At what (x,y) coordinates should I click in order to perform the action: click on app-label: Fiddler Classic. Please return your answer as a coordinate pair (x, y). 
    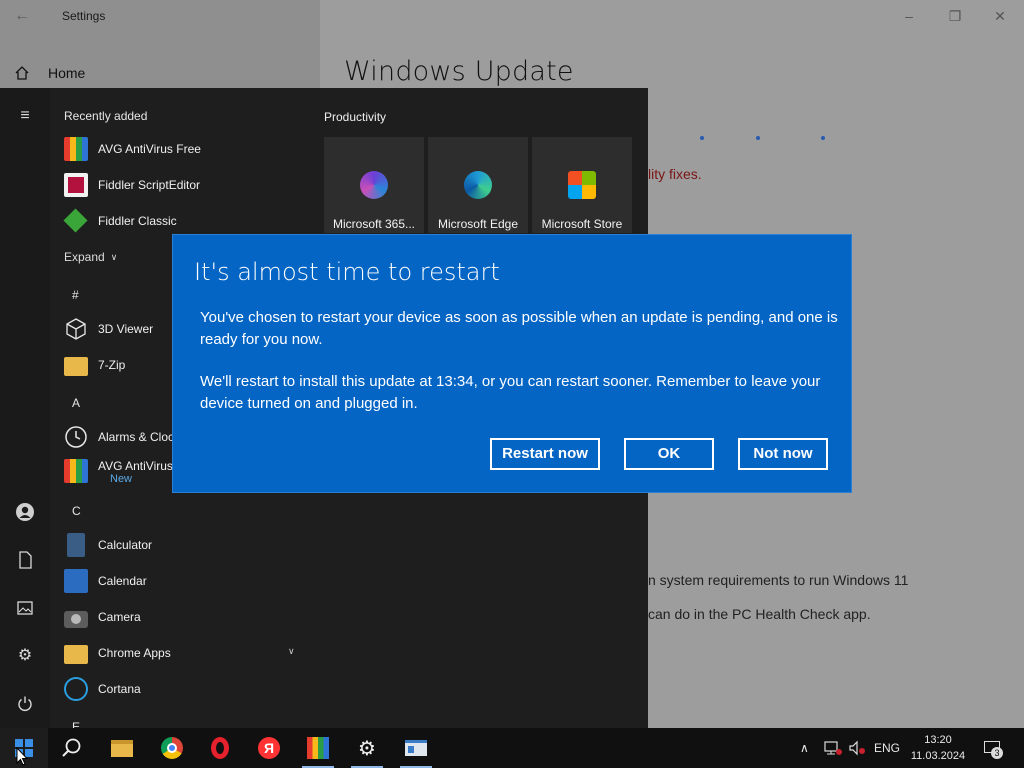
    Looking at the image, I should click on (137, 221).